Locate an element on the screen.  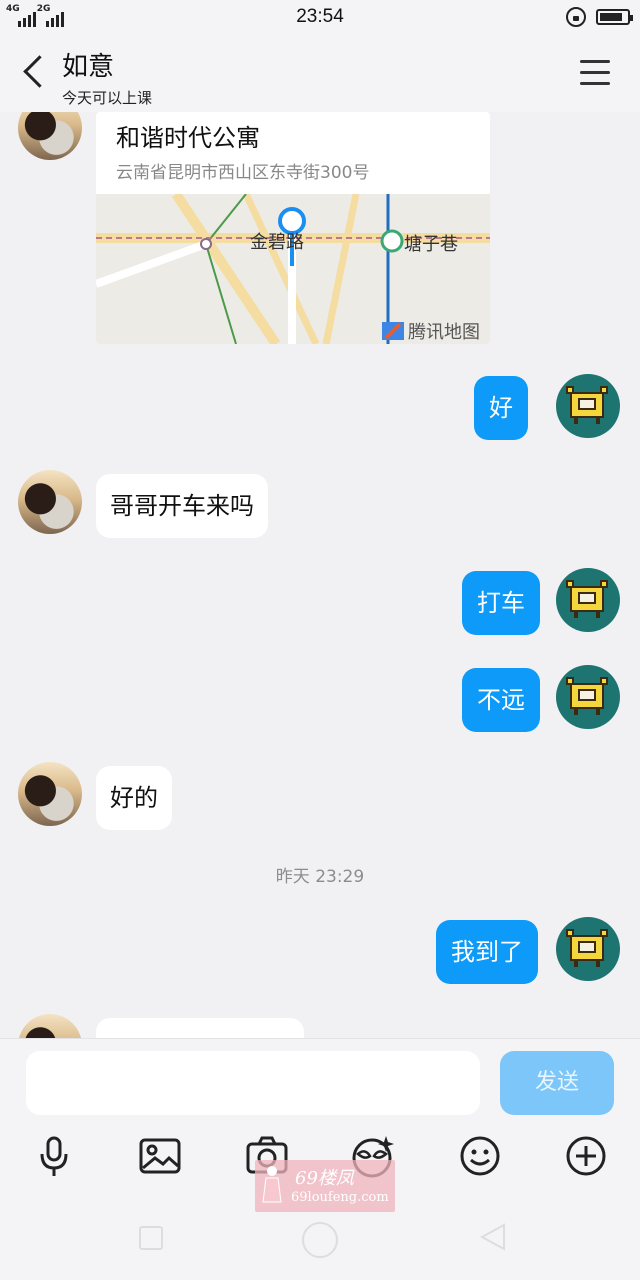
image-icon is located at coordinates (160, 1156).